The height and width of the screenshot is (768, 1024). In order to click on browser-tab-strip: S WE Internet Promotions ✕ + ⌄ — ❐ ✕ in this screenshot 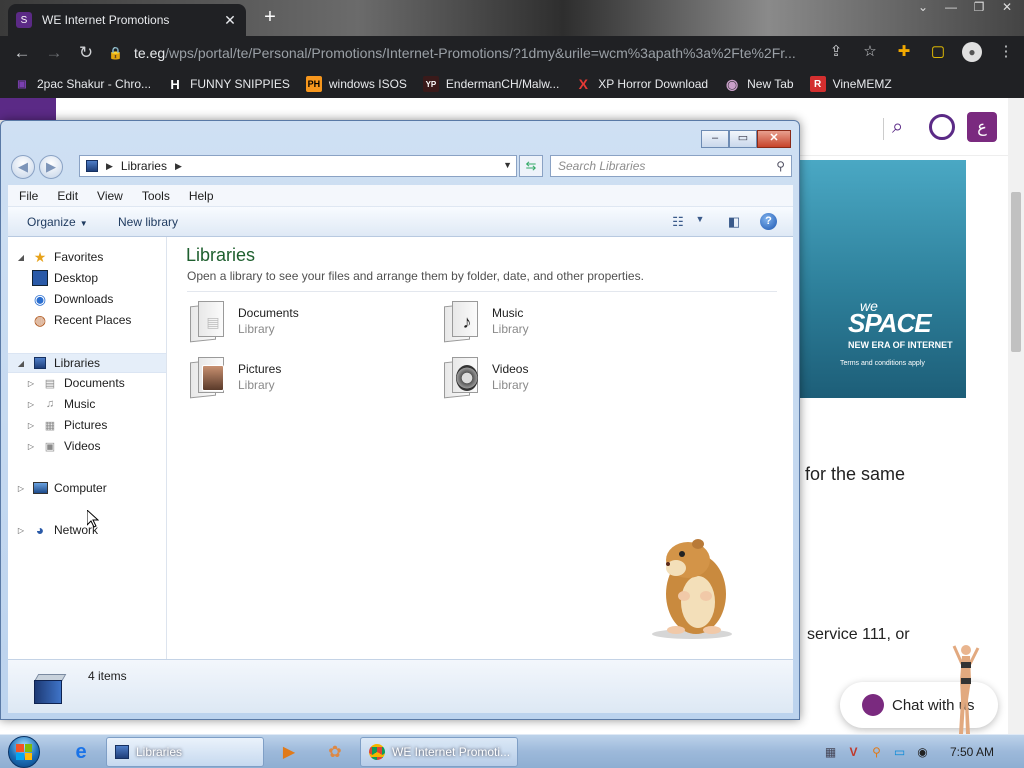, I will do `click(512, 18)`.